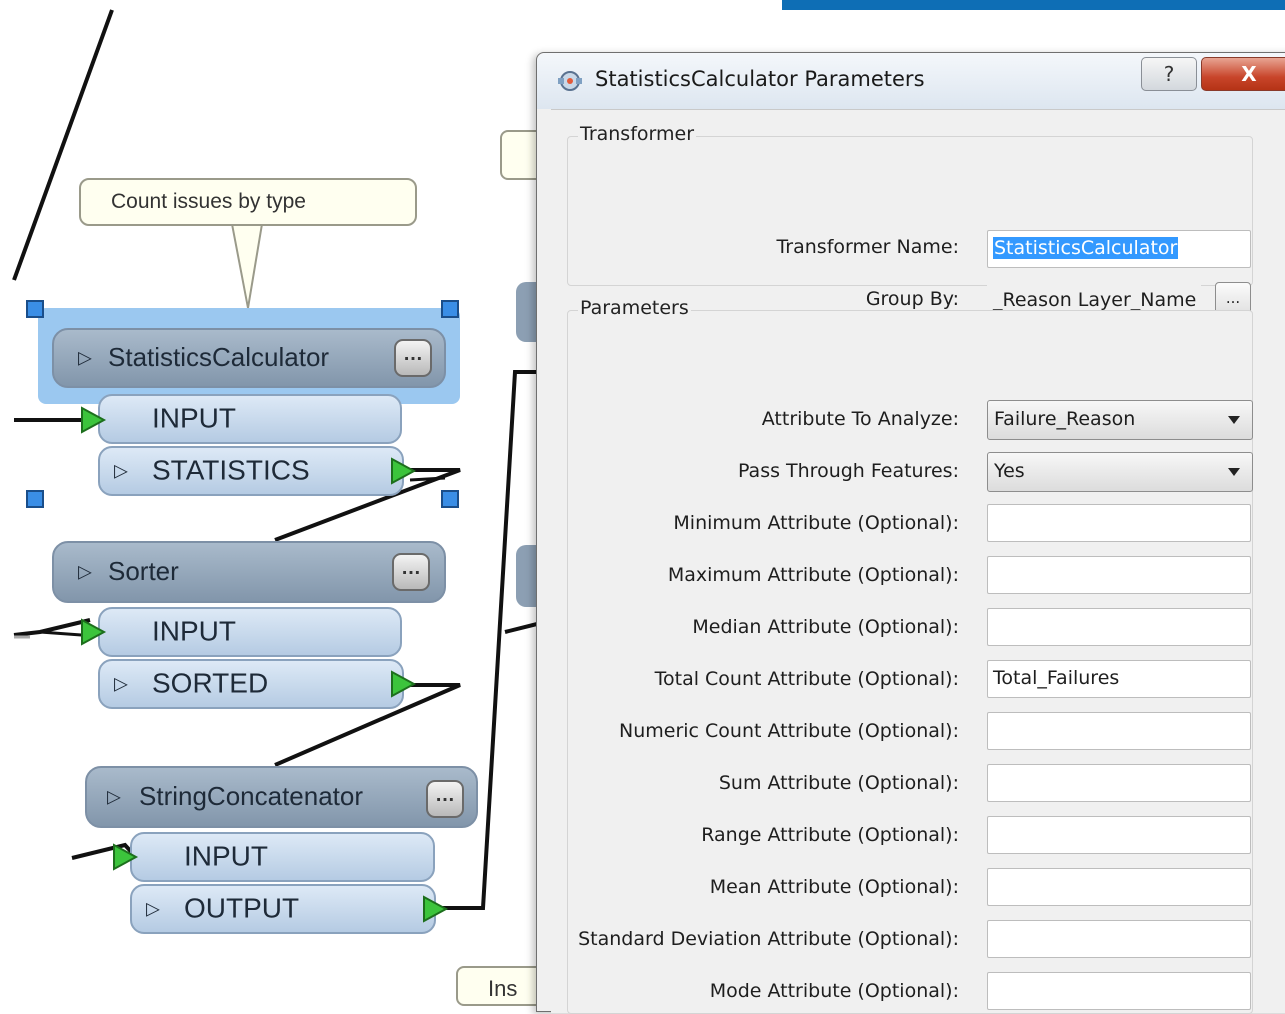  I want to click on hidden-annotation-text: Ins, so click(503, 988).